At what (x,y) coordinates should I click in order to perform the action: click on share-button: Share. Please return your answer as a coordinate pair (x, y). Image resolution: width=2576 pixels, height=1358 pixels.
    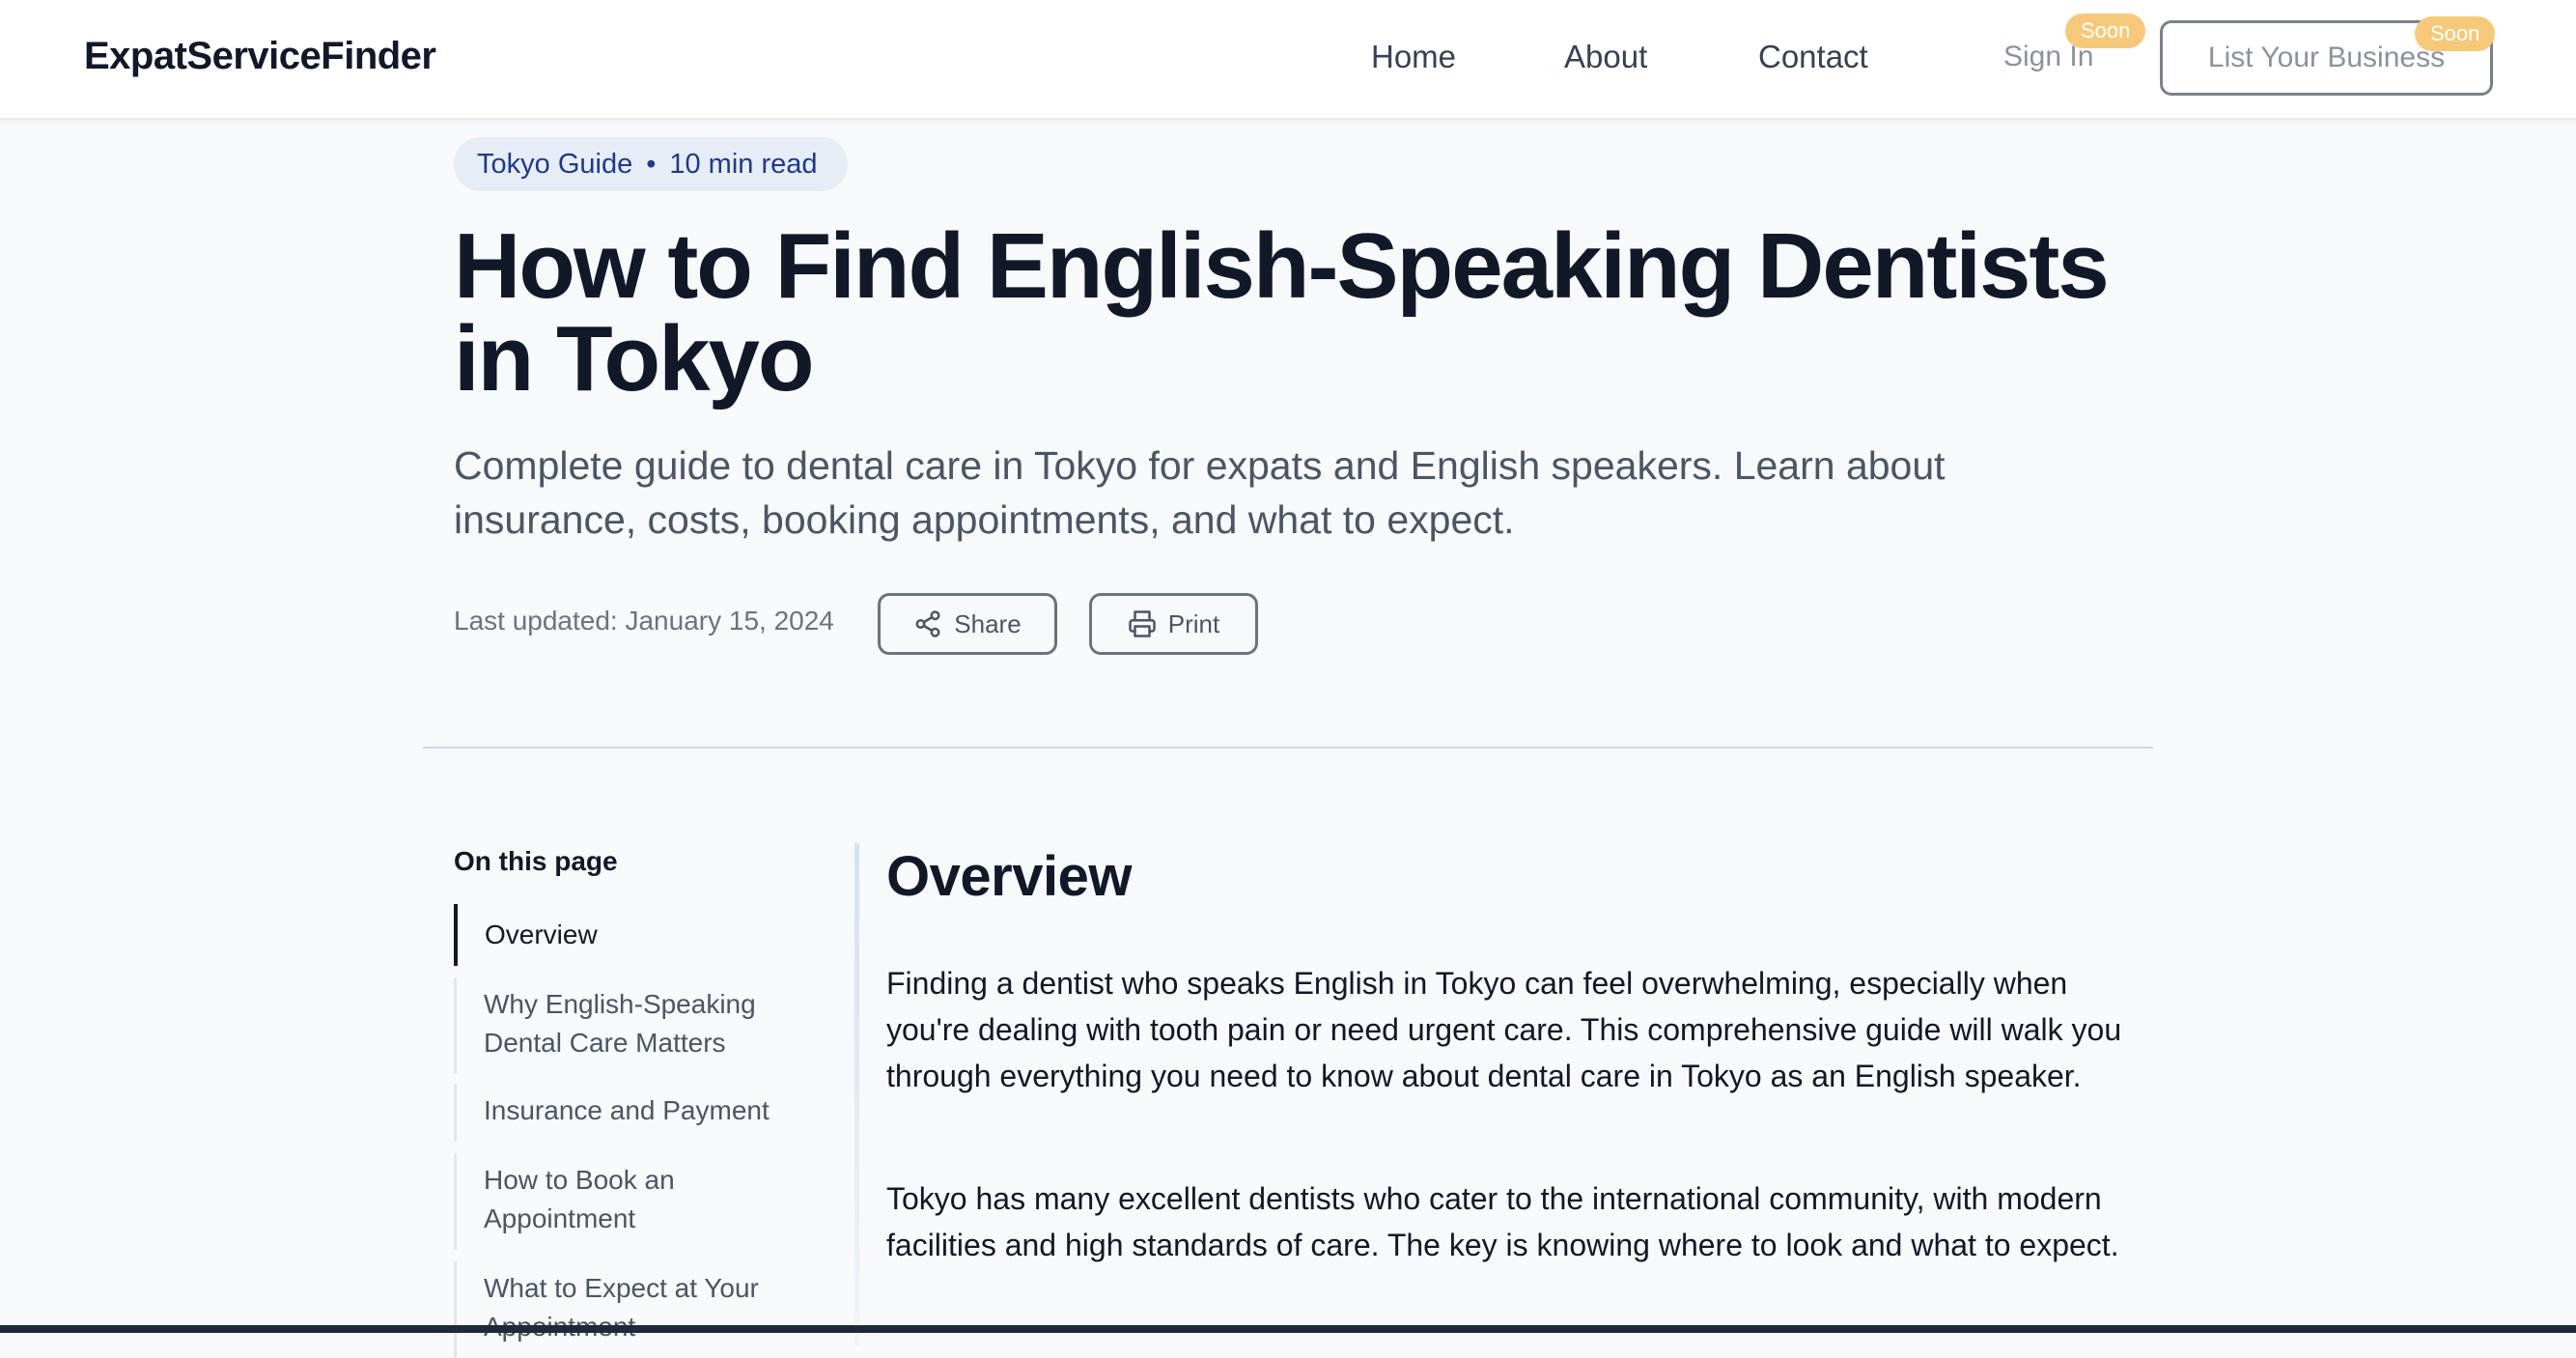
    Looking at the image, I should click on (968, 624).